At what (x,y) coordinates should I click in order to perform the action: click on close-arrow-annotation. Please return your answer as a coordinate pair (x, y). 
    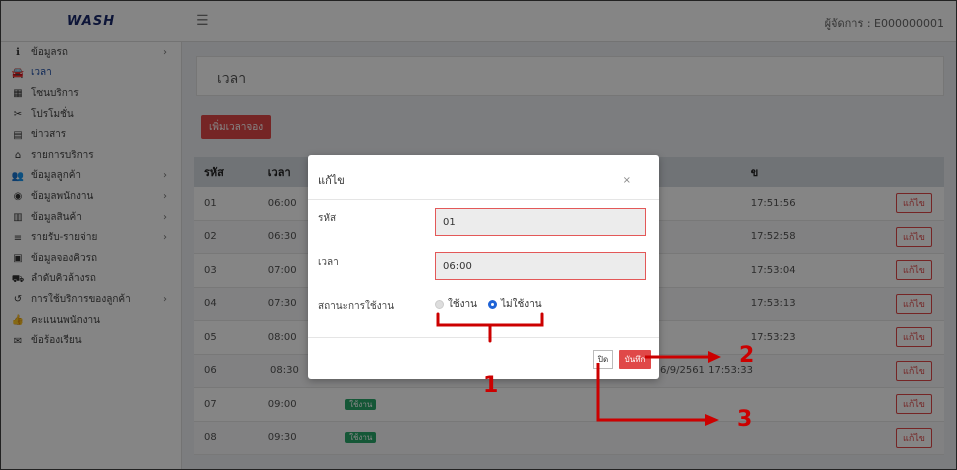
    Looking at the image, I should click on (657, 394).